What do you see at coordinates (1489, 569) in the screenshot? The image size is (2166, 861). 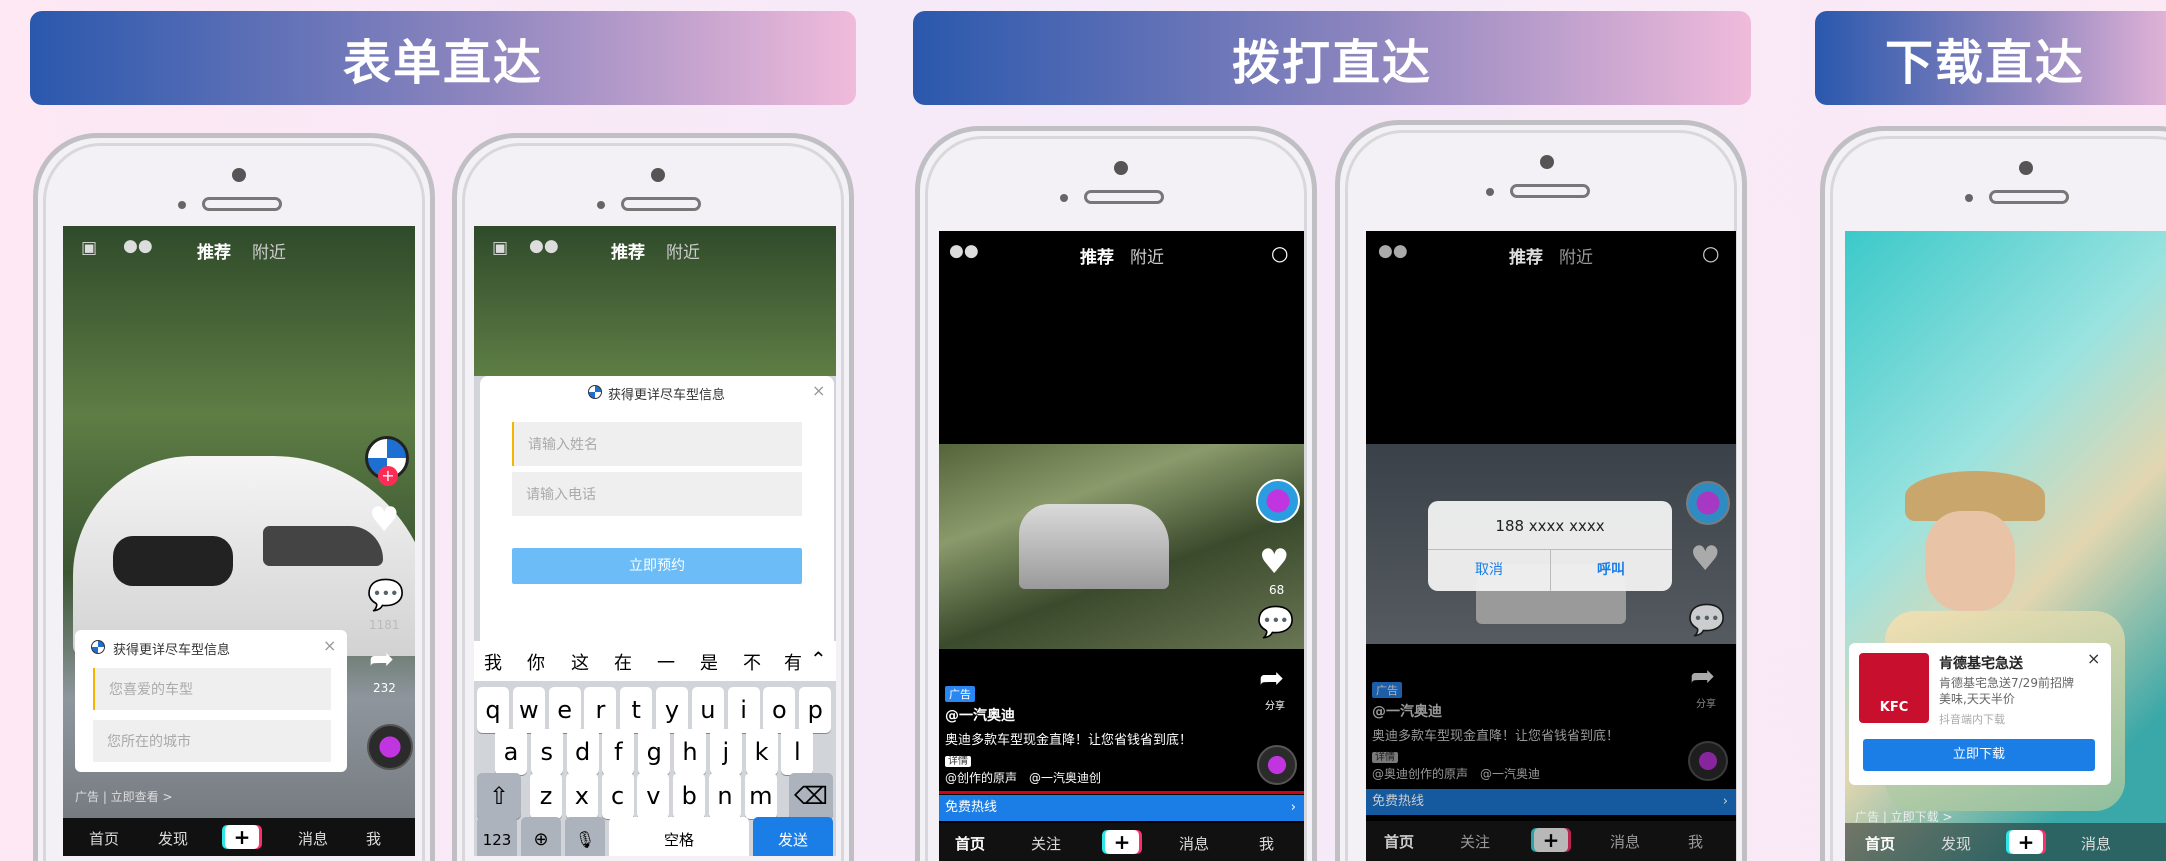 I see `cancel-button: 取消` at bounding box center [1489, 569].